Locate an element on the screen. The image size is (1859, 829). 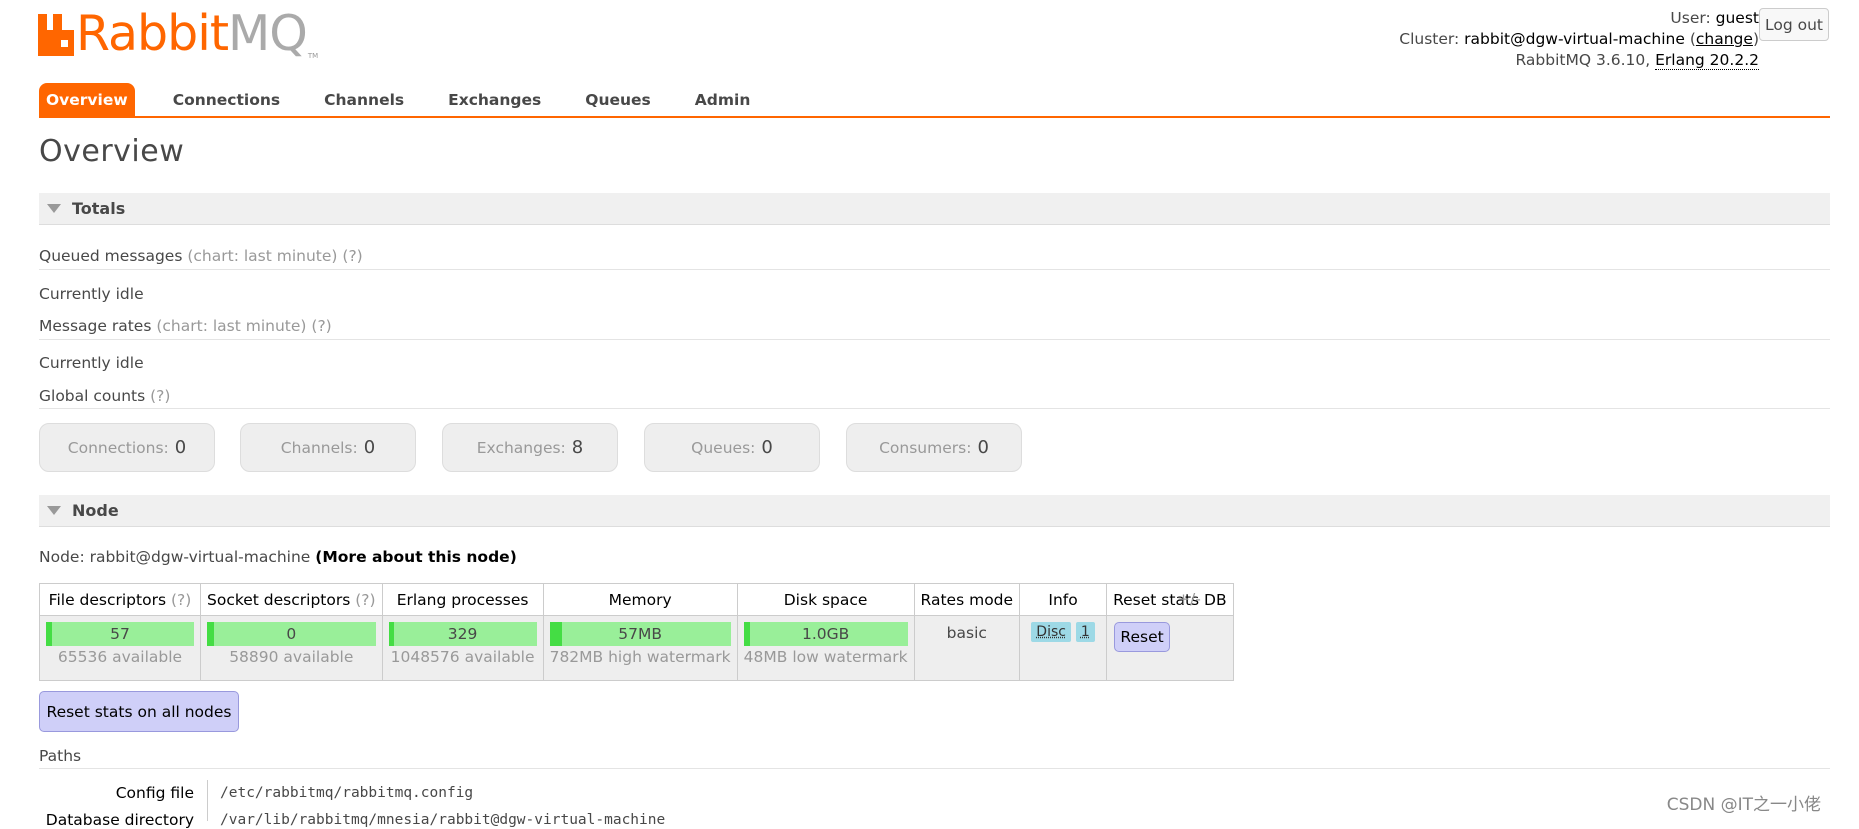
queued-chart-range-link: (chart: last minute) is located at coordinates (262, 256).